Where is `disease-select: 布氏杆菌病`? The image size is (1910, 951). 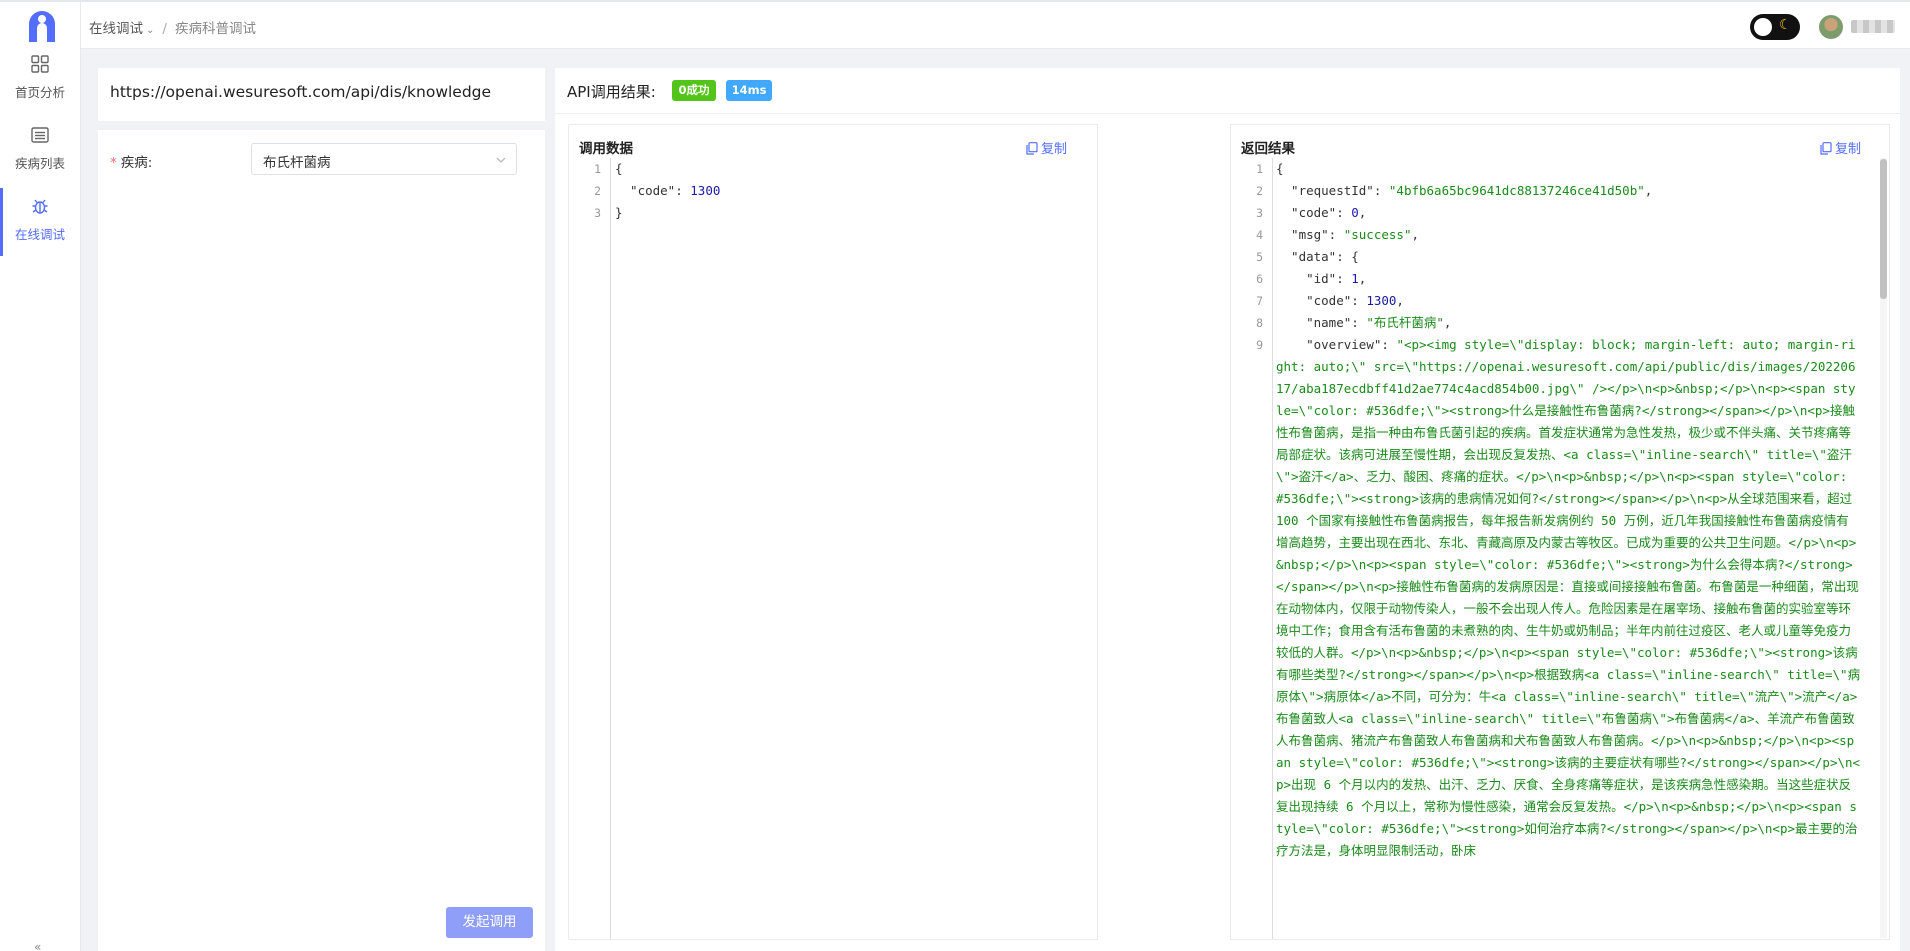
disease-select: 布氏杆菌病 is located at coordinates (384, 159).